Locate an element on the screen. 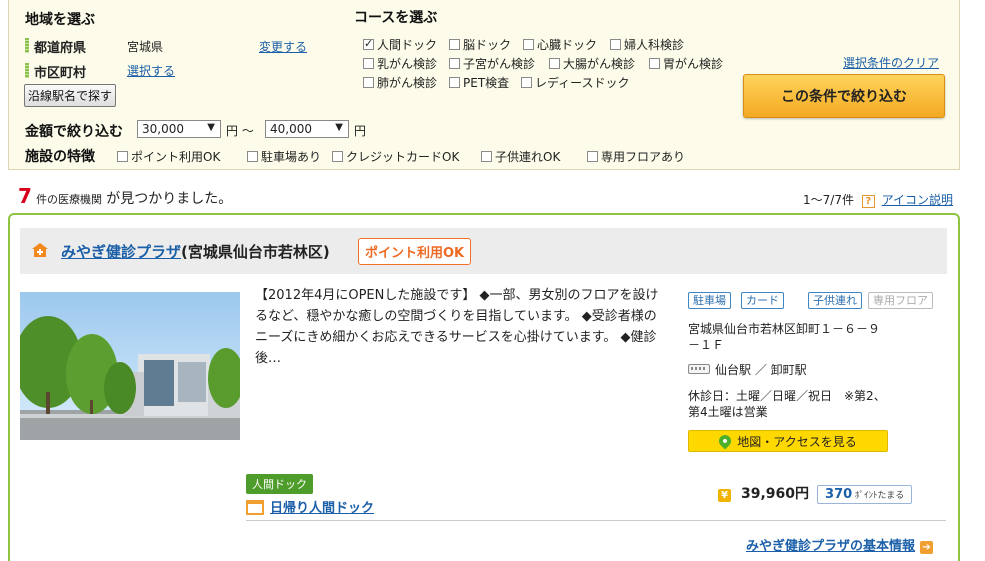 This screenshot has width=985, height=561. results-count-number: 7 is located at coordinates (25, 196).